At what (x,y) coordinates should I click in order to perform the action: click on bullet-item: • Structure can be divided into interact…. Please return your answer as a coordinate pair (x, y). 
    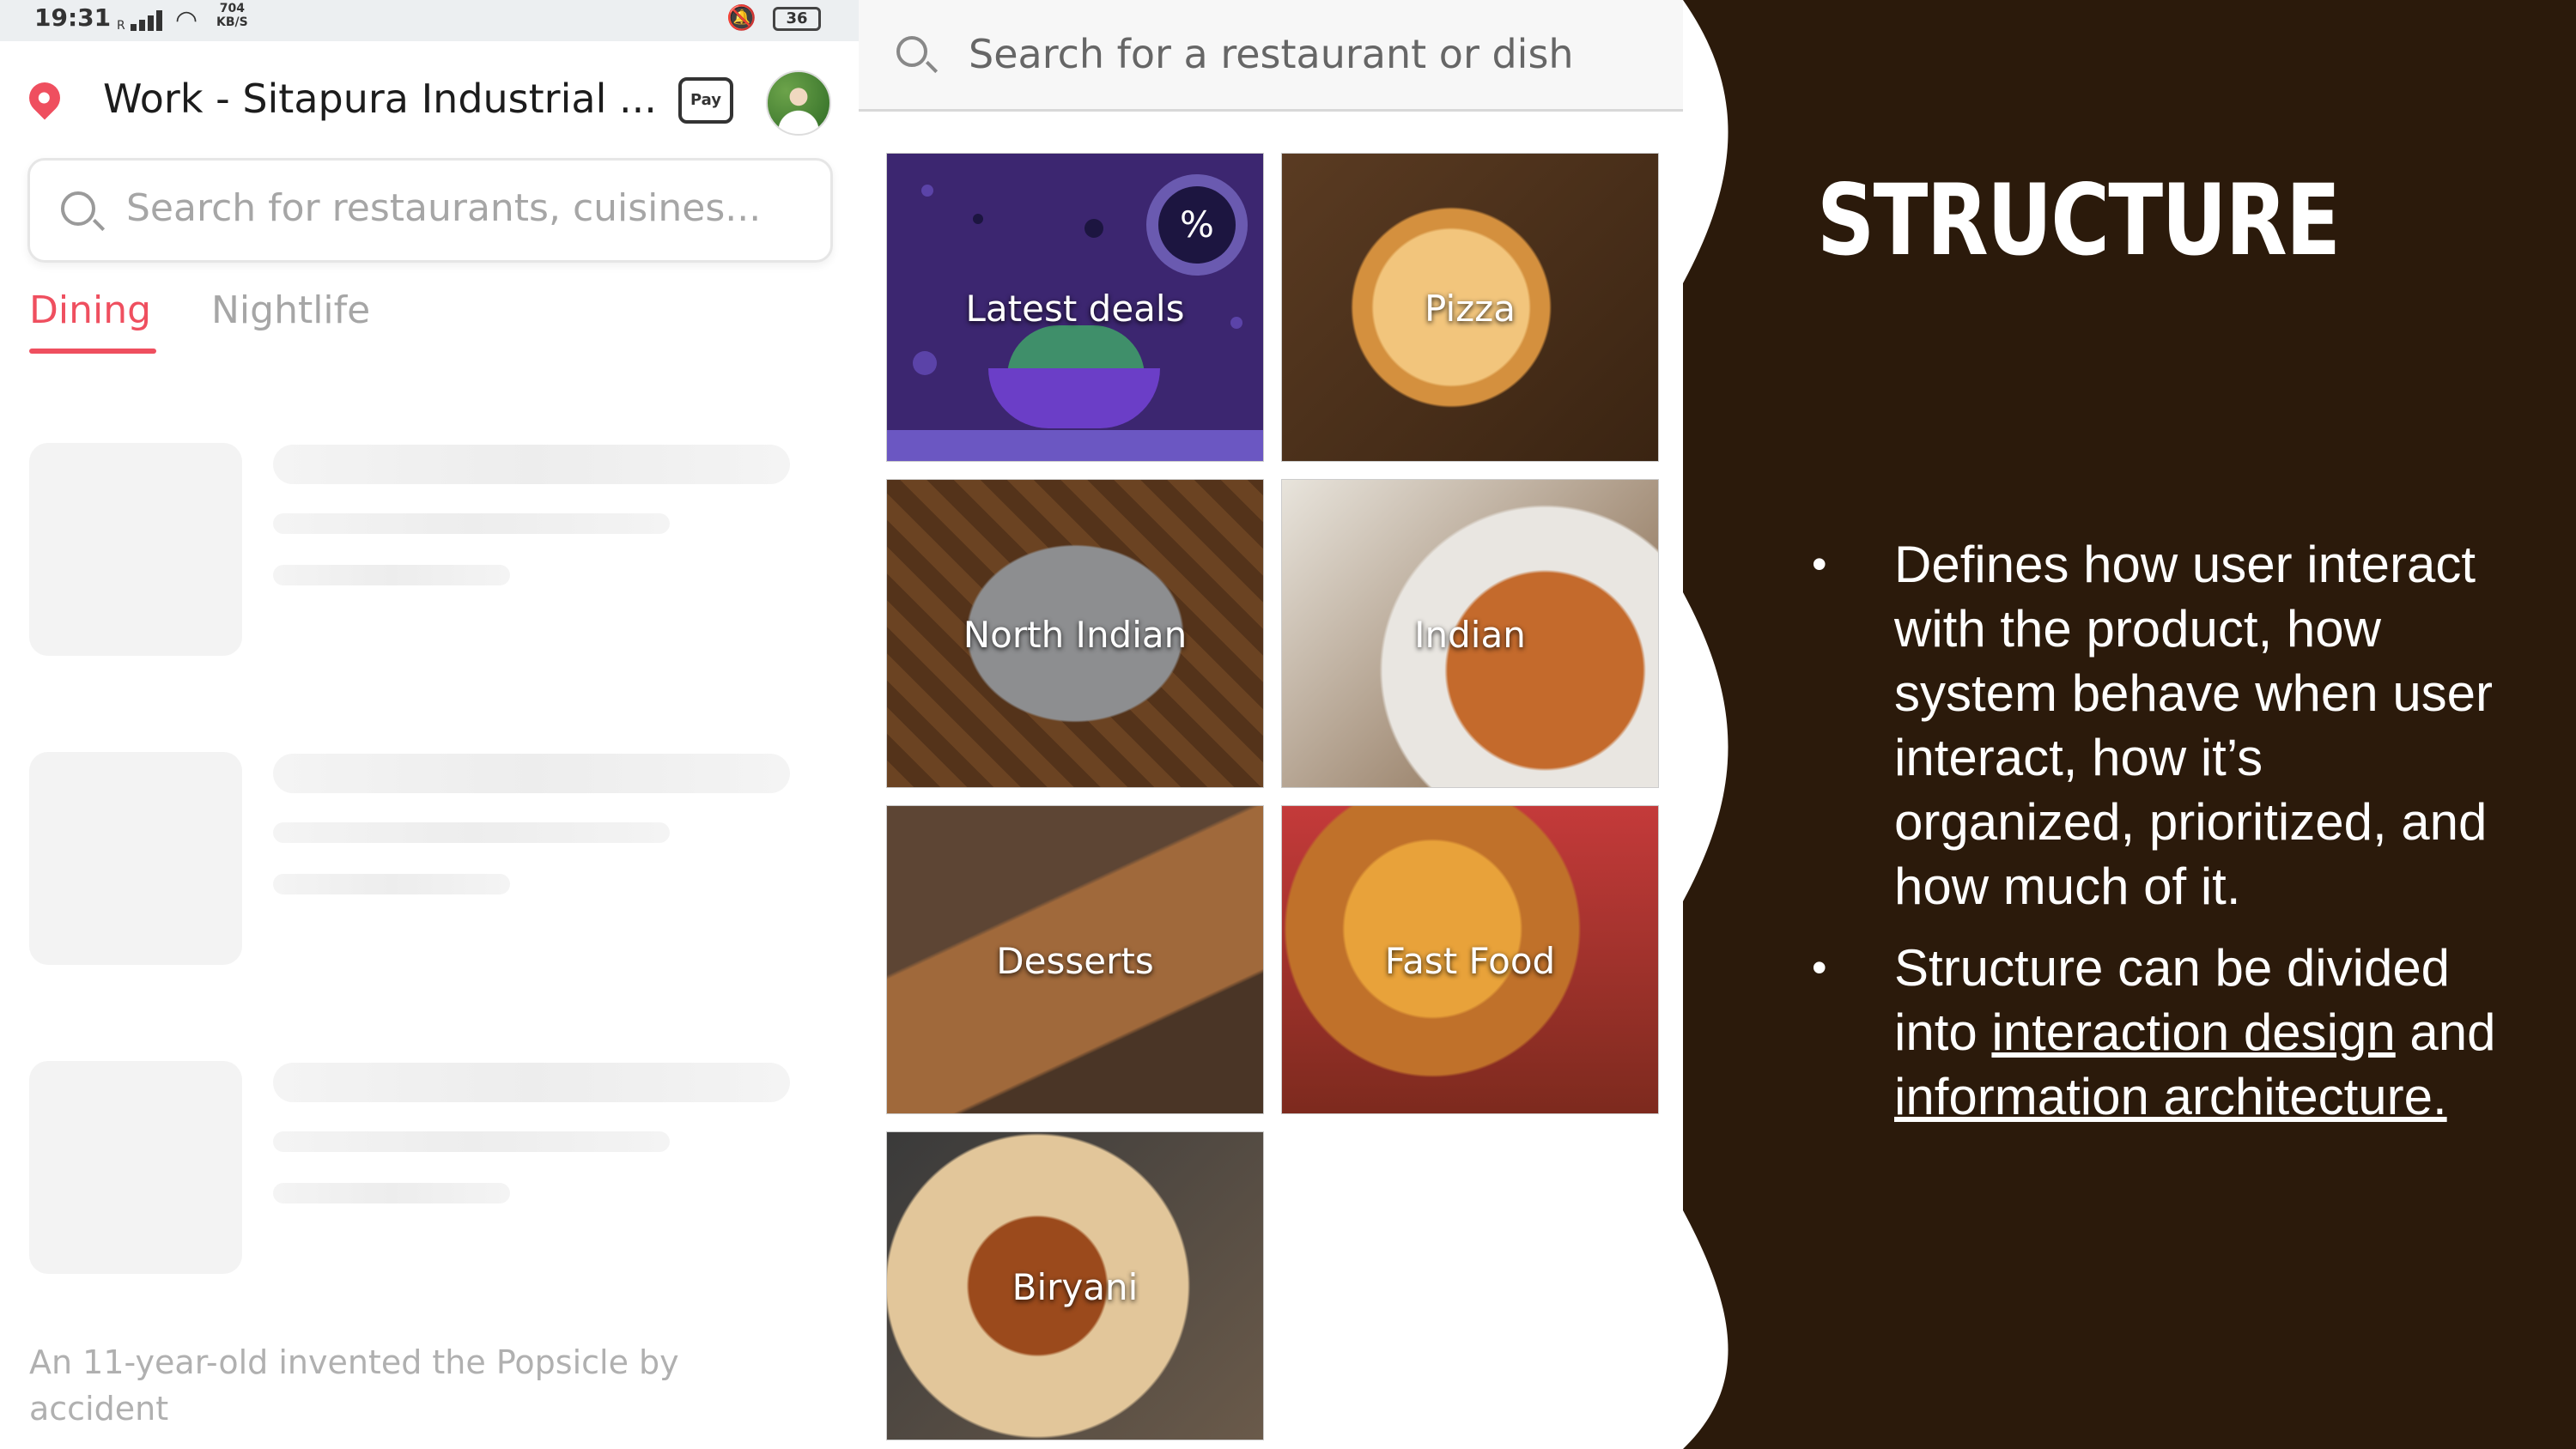
    Looking at the image, I should click on (2164, 1032).